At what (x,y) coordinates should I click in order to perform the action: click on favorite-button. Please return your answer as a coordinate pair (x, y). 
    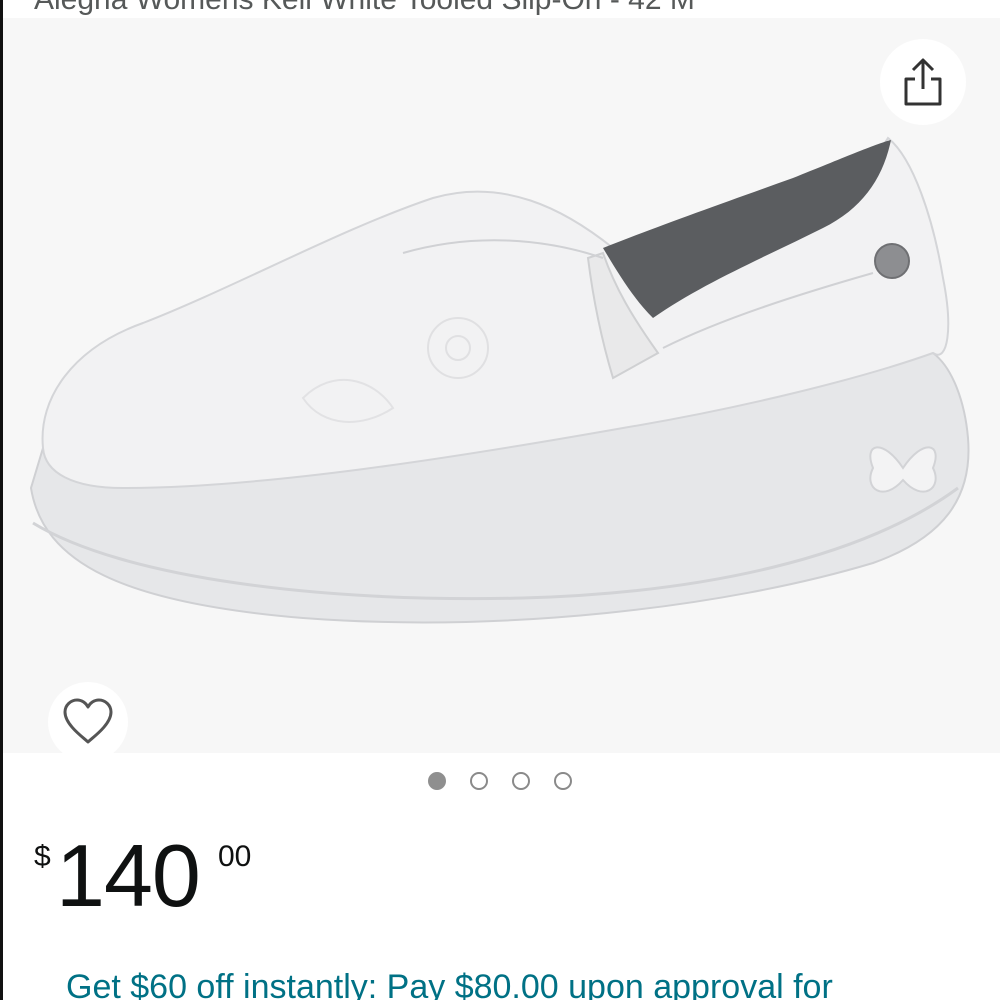
    Looking at the image, I should click on (88, 722).